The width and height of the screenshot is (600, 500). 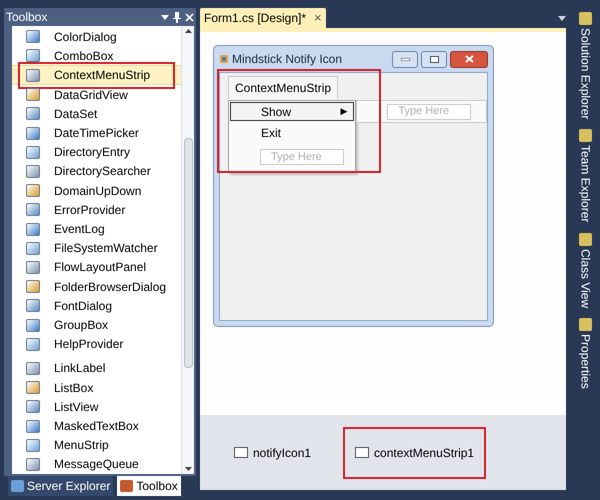 I want to click on side-tab: Team Explorer, so click(x=585, y=176).